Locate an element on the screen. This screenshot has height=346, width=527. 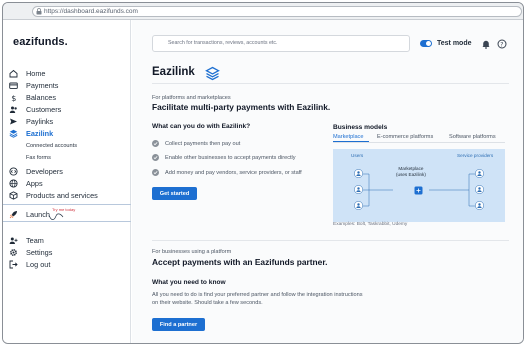
tab-software-platforms: Software platforms is located at coordinates (472, 137).